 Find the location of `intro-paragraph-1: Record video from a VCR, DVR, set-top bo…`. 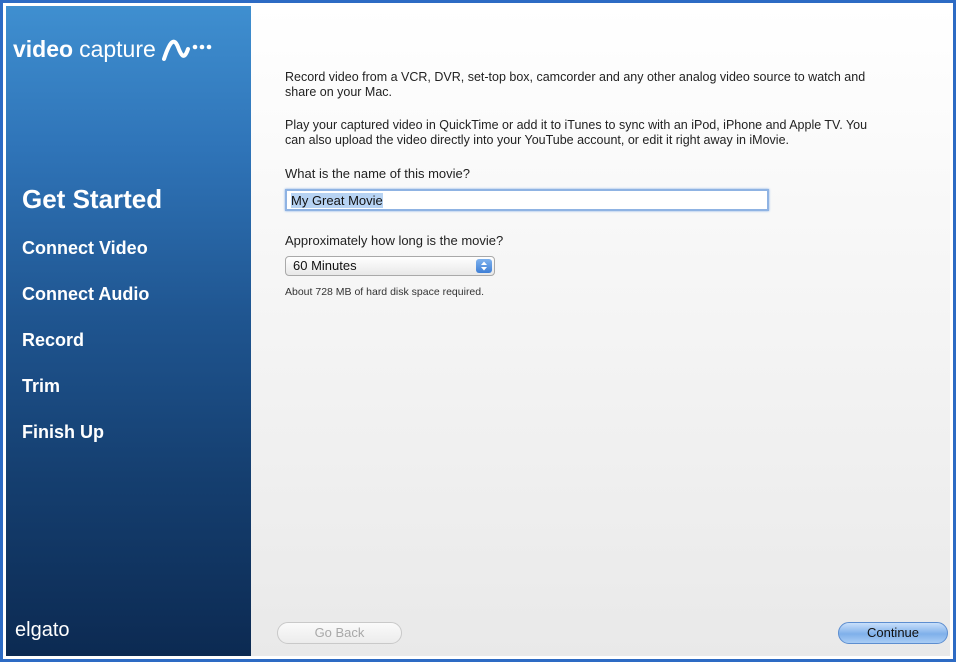

intro-paragraph-1: Record video from a VCR, DVR, set-top bo… is located at coordinates (575, 84).